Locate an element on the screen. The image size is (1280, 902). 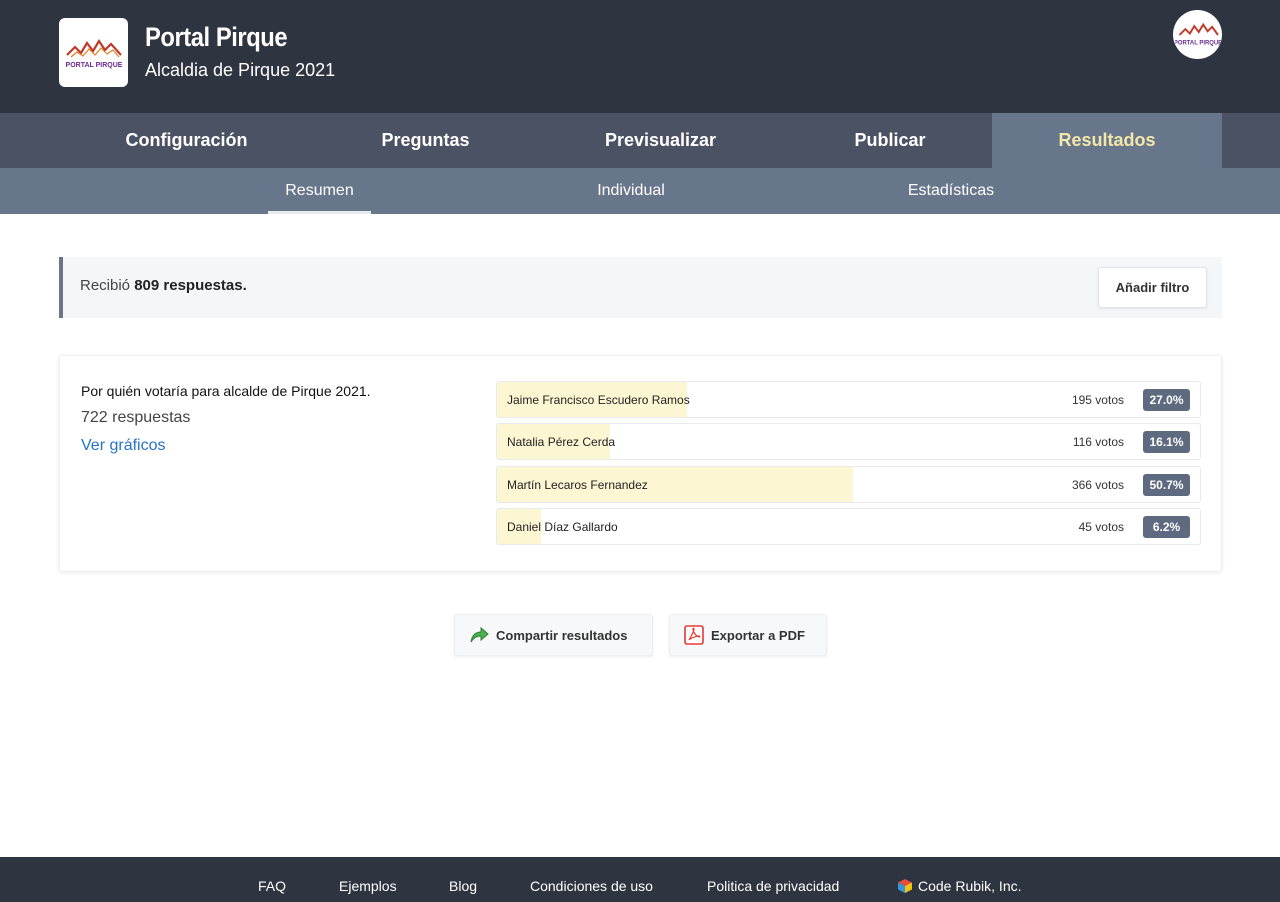
summary-count: 809 respuestas. is located at coordinates (190, 285).